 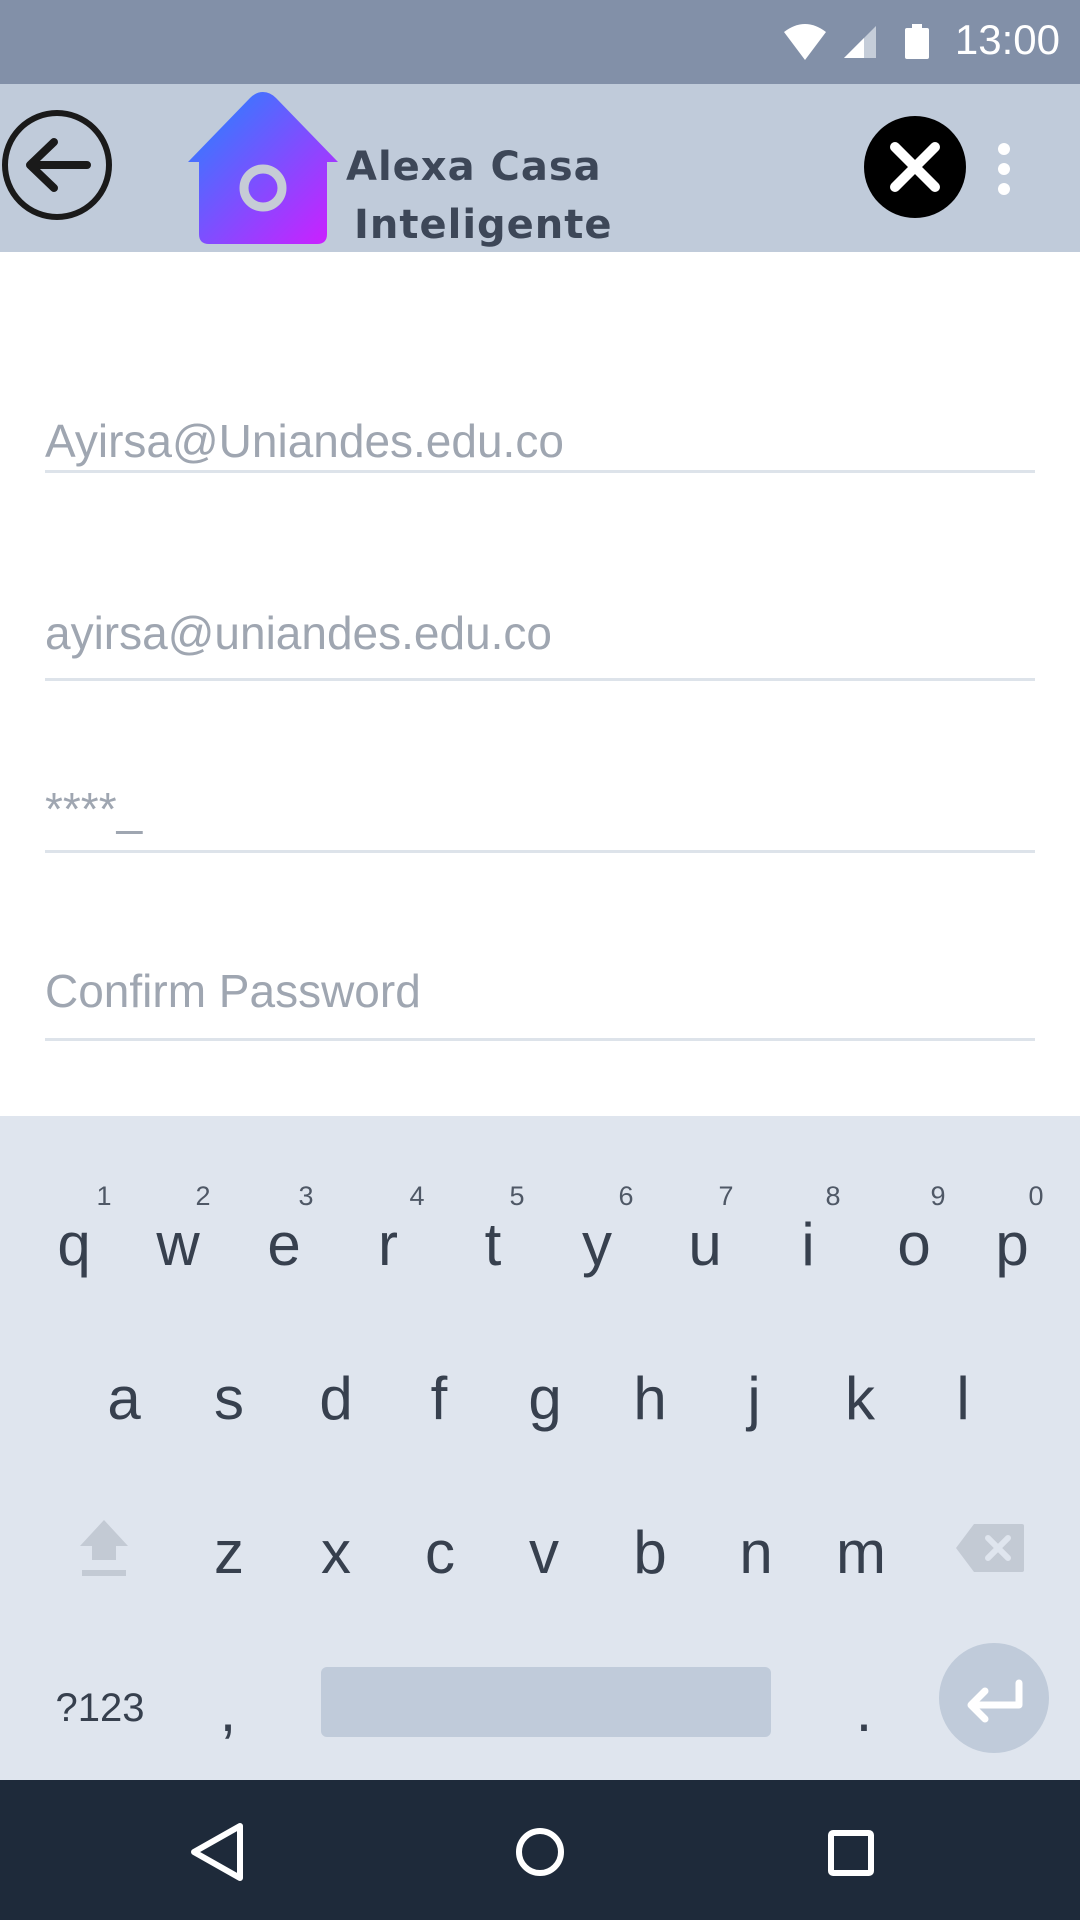 I want to click on key-j: j, so click(x=754, y=1398).